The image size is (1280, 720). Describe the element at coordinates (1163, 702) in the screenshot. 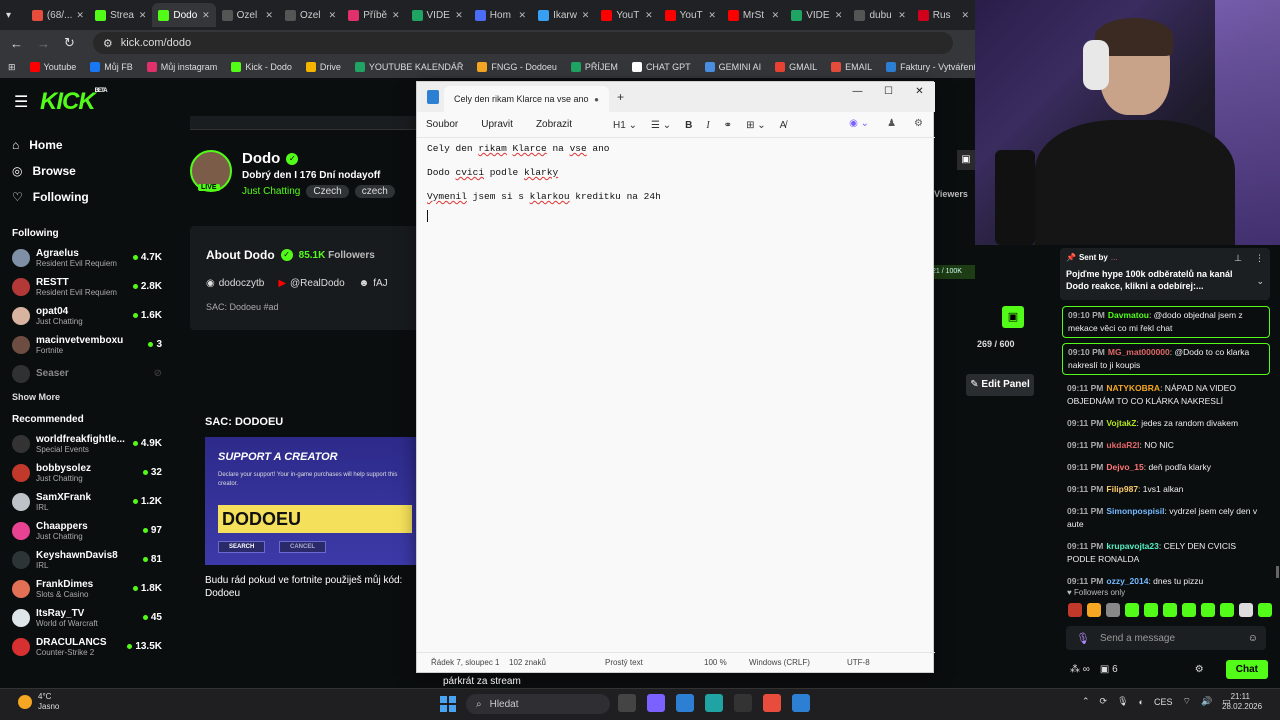

I see `language-indicator: CES` at that location.